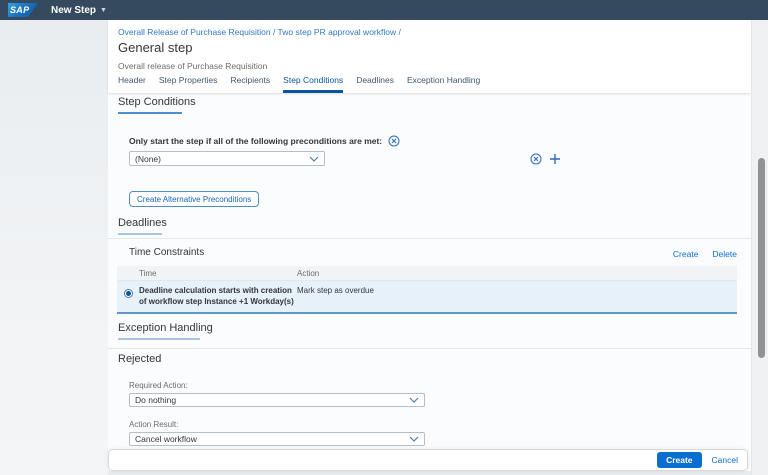 The image size is (768, 475). I want to click on sap-logo-icon: SAP, so click(23, 10).